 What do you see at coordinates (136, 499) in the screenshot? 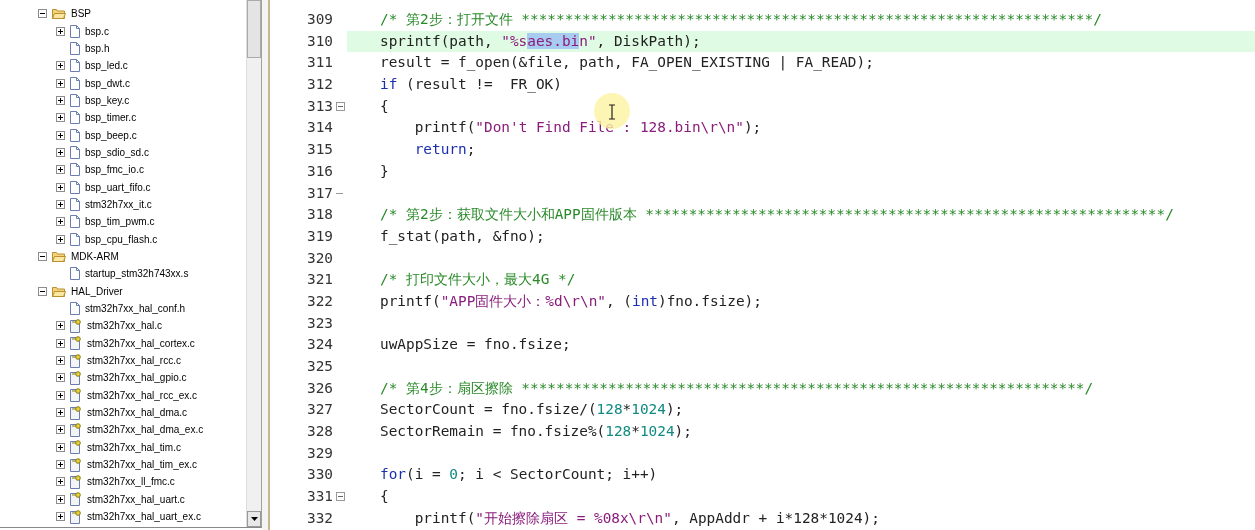
I see `tree-item: stm32h7xx_hal_uart.c` at bounding box center [136, 499].